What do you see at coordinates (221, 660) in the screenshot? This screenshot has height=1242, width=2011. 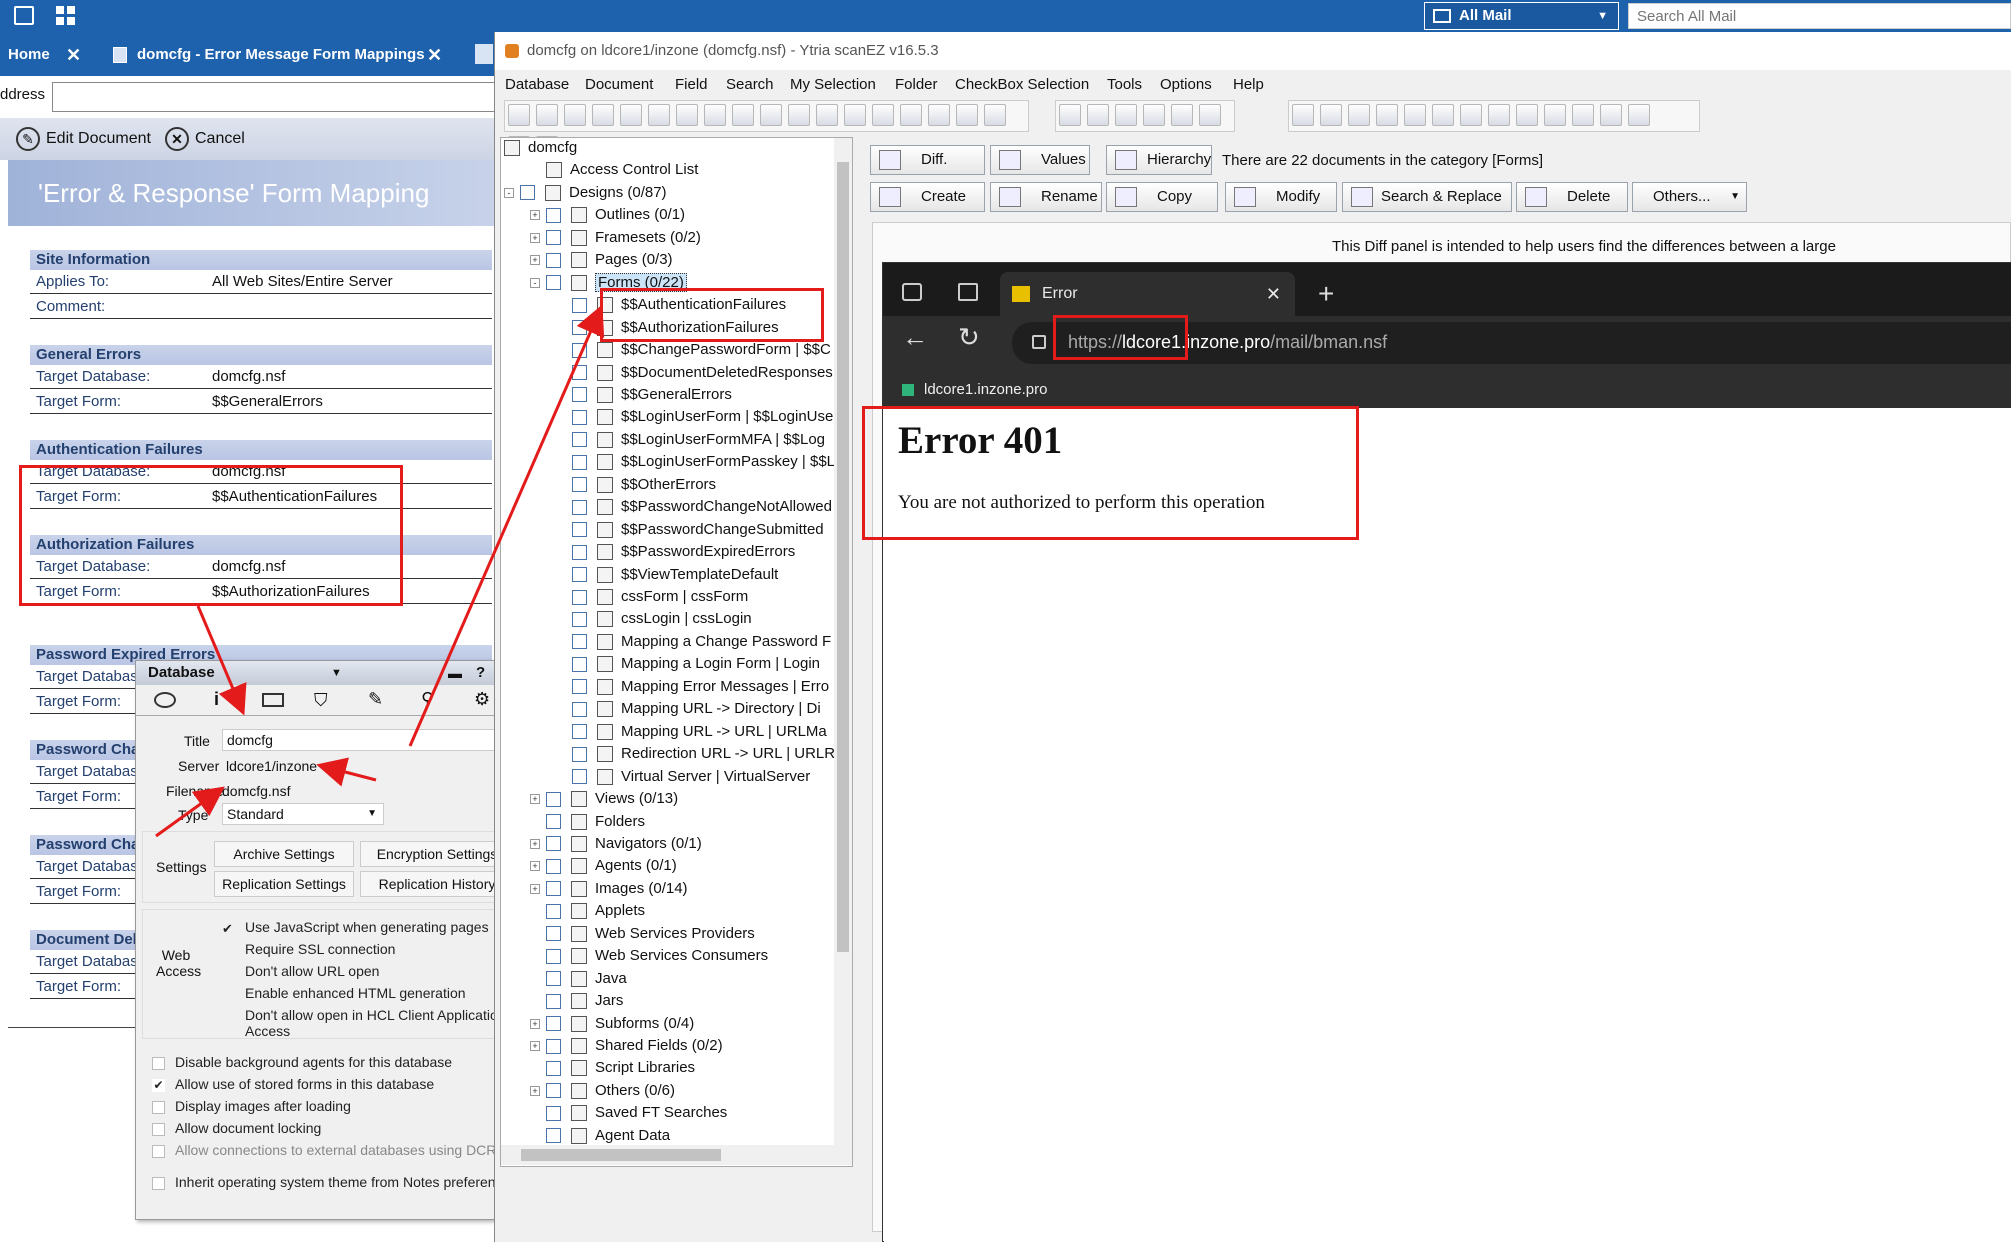 I see `arrow-to-info-tab` at bounding box center [221, 660].